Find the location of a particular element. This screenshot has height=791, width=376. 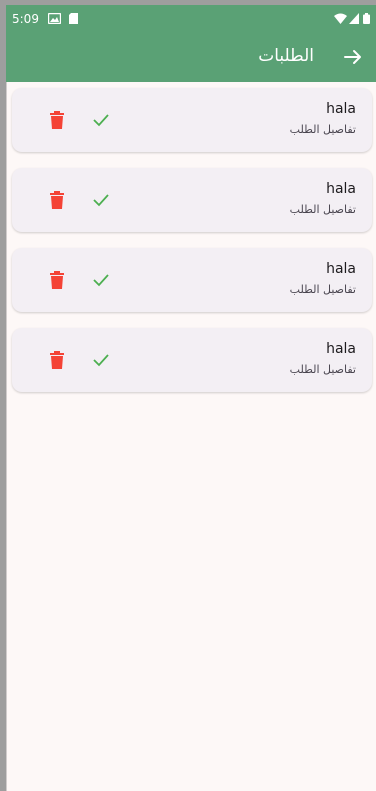

status-time: 5:09 is located at coordinates (25, 19).